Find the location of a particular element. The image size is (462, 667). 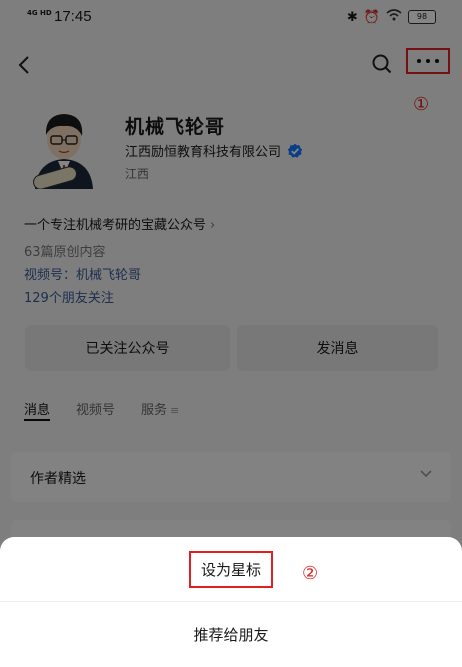

set-star-label: 设为星标 is located at coordinates (230, 569).